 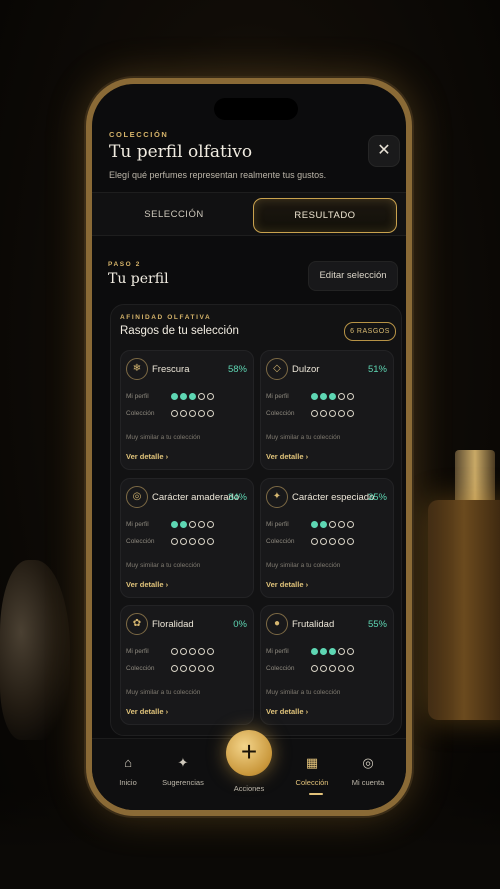 I want to click on trait-name: Carácter amaderado, so click(x=196, y=497).